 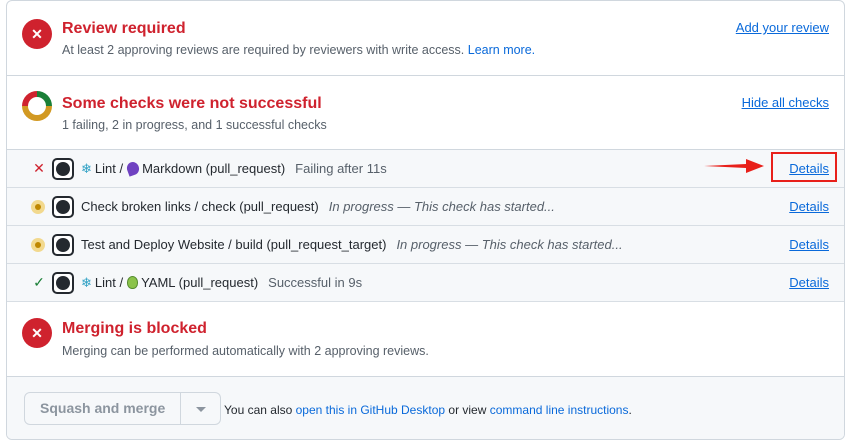 What do you see at coordinates (467, 410) in the screenshot?
I see `text-middle: or view` at bounding box center [467, 410].